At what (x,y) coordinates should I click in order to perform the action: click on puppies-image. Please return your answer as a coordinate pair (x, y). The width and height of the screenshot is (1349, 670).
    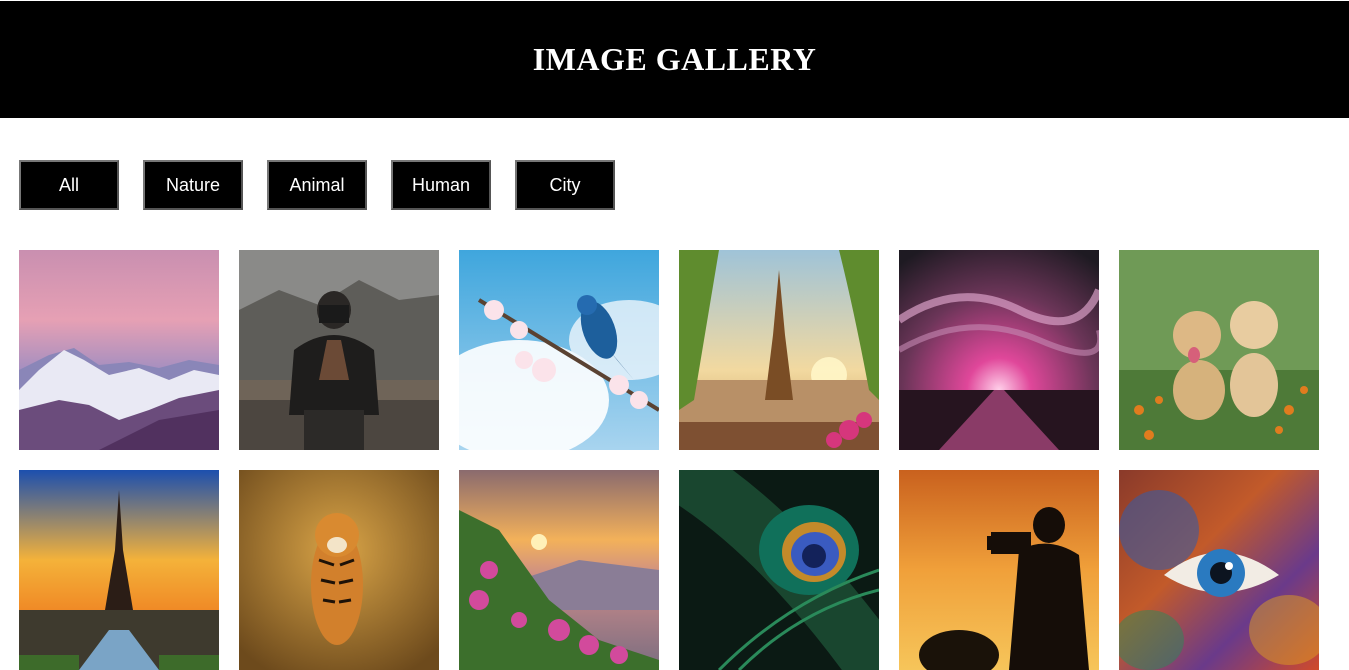
    Looking at the image, I should click on (1219, 350).